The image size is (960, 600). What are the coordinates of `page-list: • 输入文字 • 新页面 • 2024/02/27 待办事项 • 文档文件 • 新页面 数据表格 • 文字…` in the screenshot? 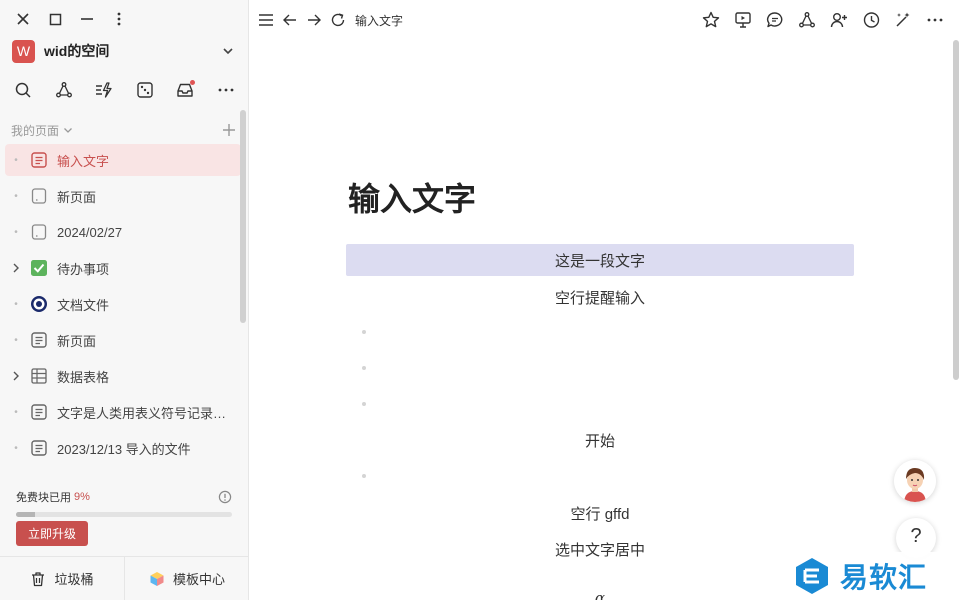 It's located at (123, 310).